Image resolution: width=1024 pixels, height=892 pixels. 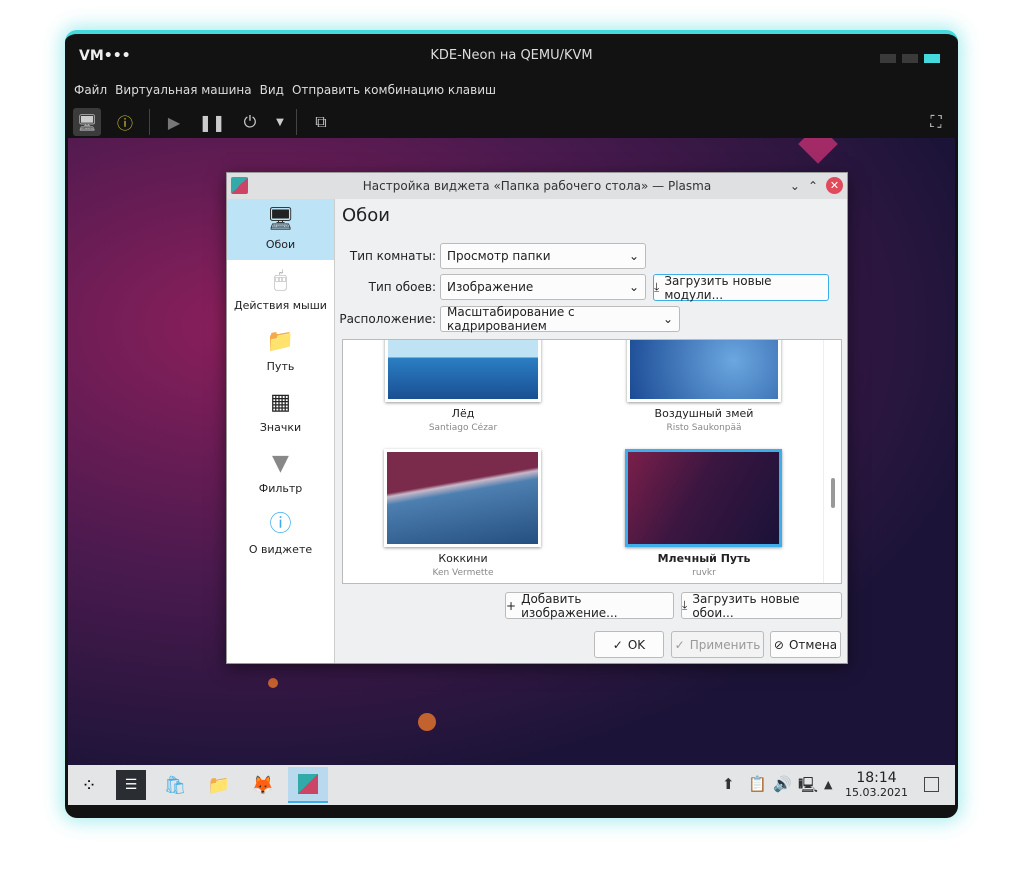 I want to click on maximize-icon: ⌃, so click(x=813, y=186).